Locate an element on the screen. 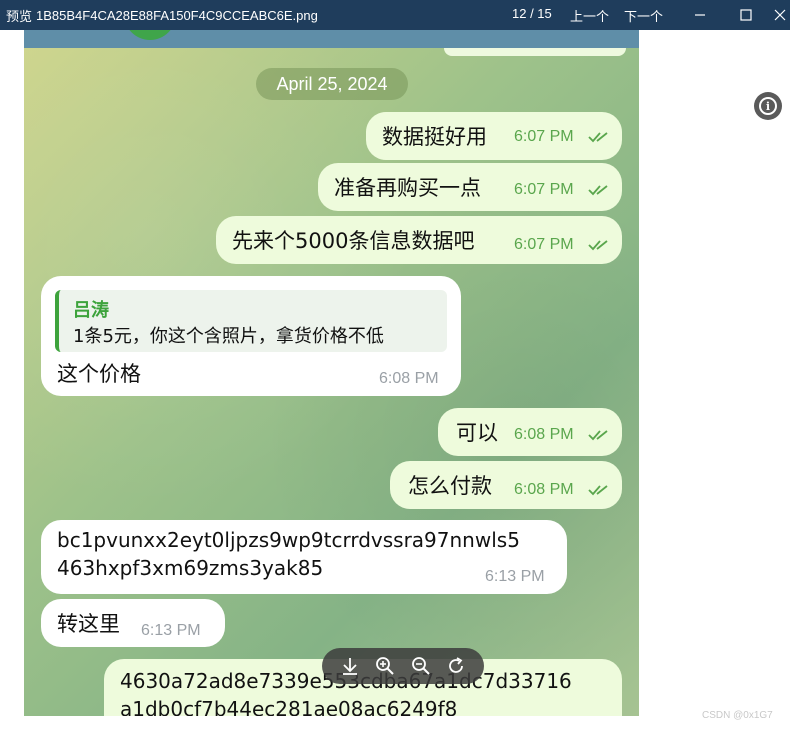 Image resolution: width=790 pixels, height=730 pixels. message-text-line-2: 463hxpf3xm69zms3yak85 is located at coordinates (190, 568).